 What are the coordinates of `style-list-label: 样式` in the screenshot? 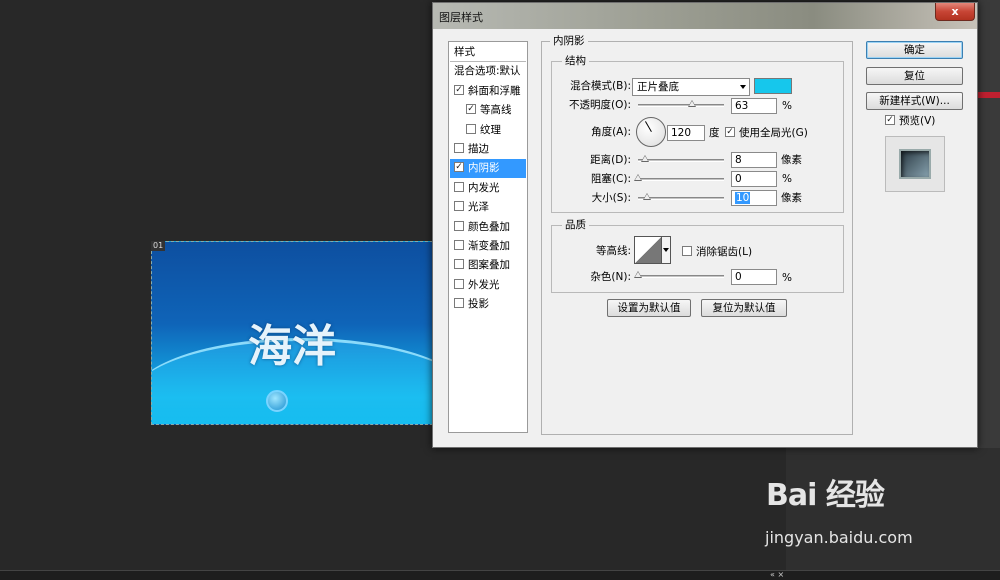 It's located at (464, 52).